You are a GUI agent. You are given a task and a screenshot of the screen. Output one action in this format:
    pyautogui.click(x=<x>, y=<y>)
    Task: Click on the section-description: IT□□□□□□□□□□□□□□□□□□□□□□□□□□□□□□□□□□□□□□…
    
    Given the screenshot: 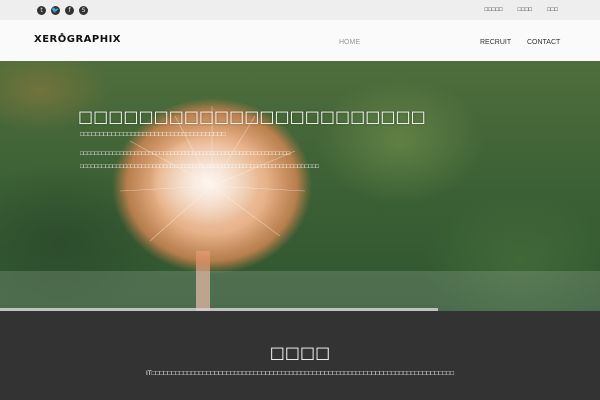 What is the action you would take?
    pyautogui.click(x=300, y=373)
    